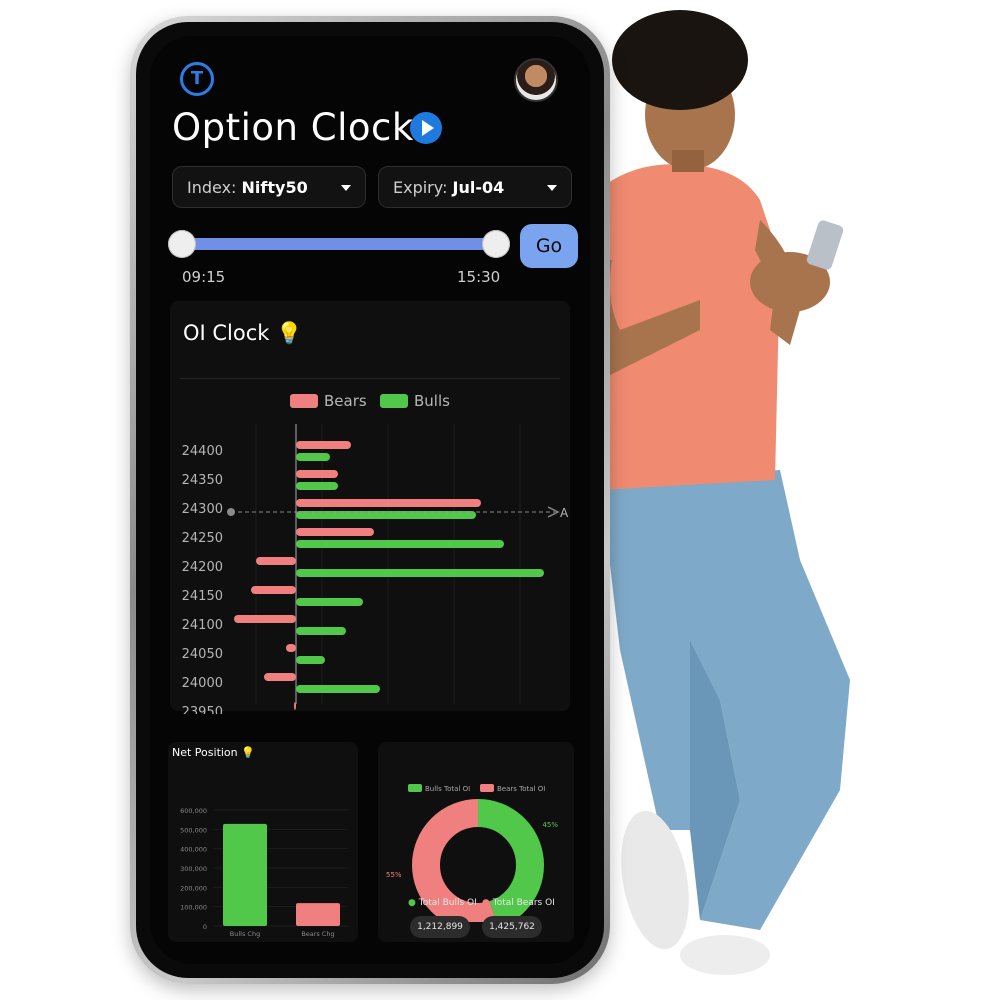 This screenshot has width=1000, height=1000. I want to click on y-tick-label: 500,000, so click(193, 830).